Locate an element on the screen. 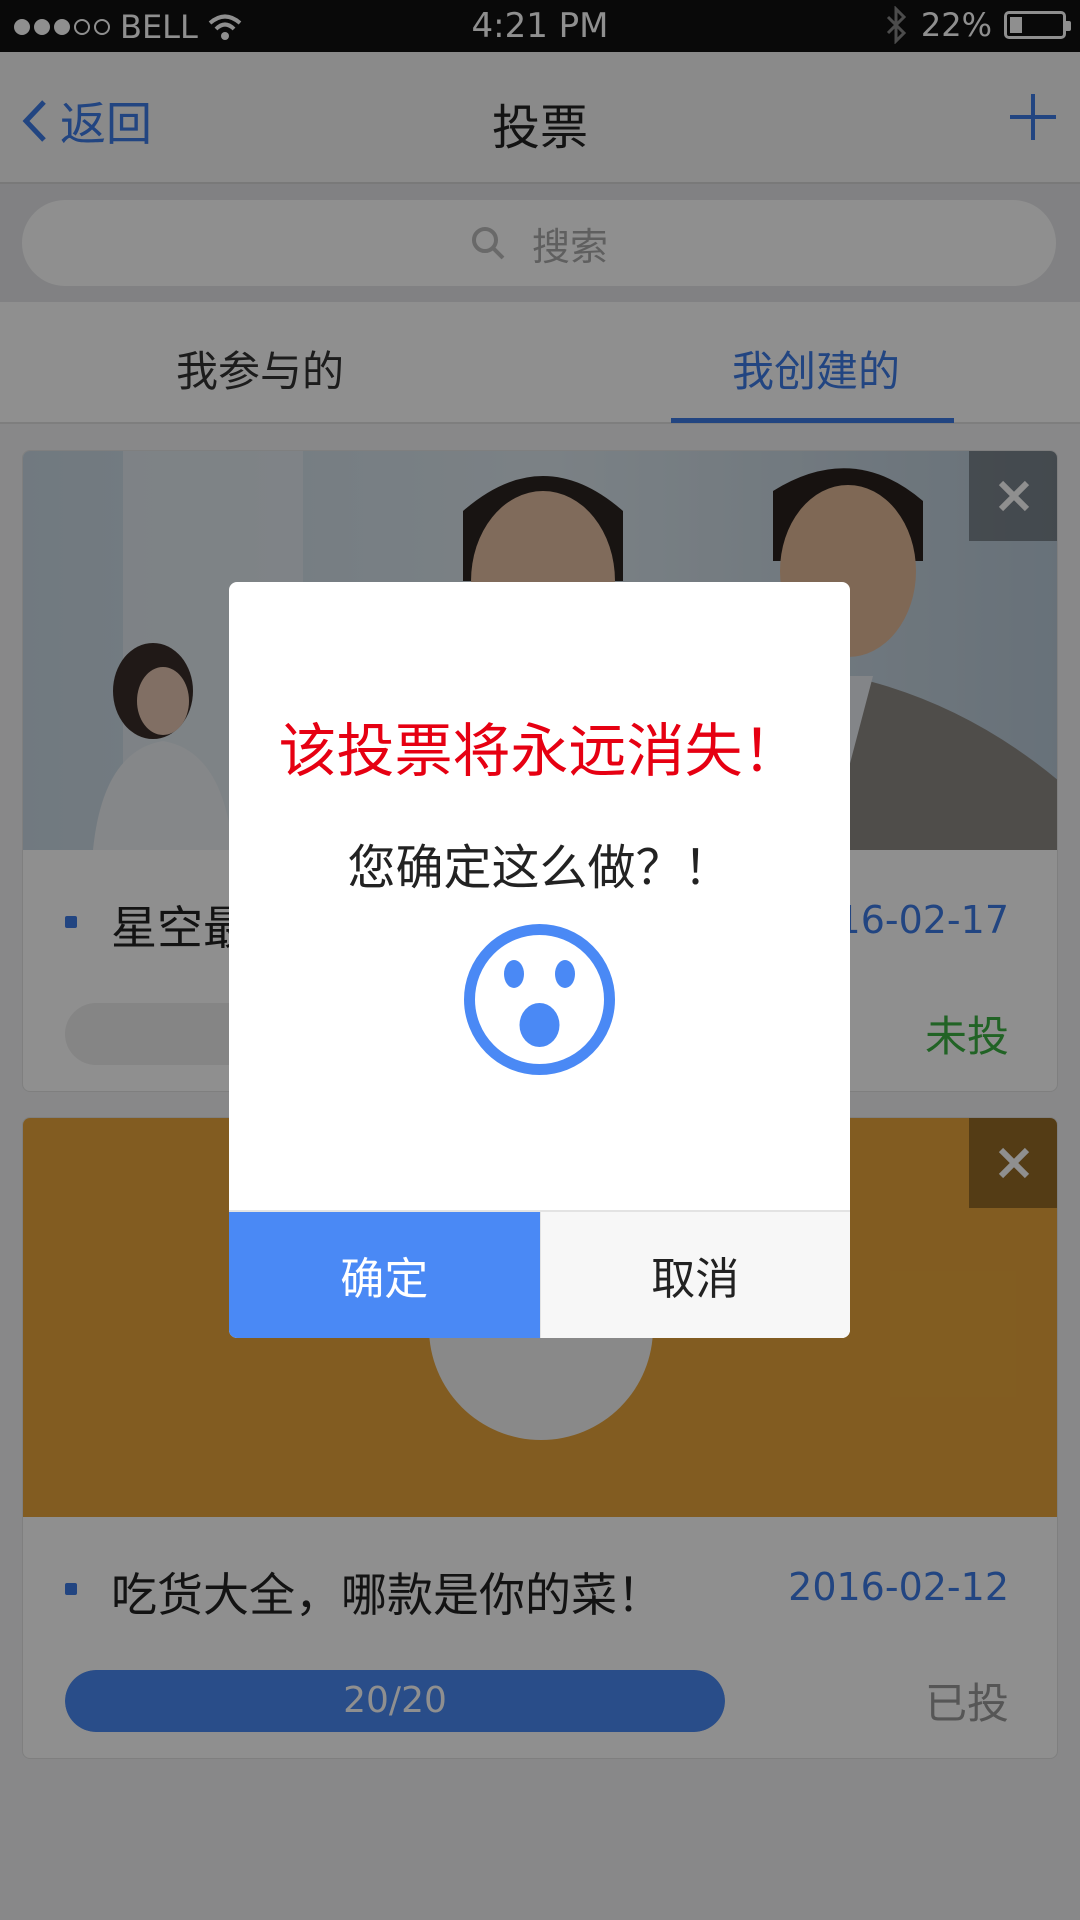  dialog-warning-text: 该投票将永远消失！ is located at coordinates (539, 751).